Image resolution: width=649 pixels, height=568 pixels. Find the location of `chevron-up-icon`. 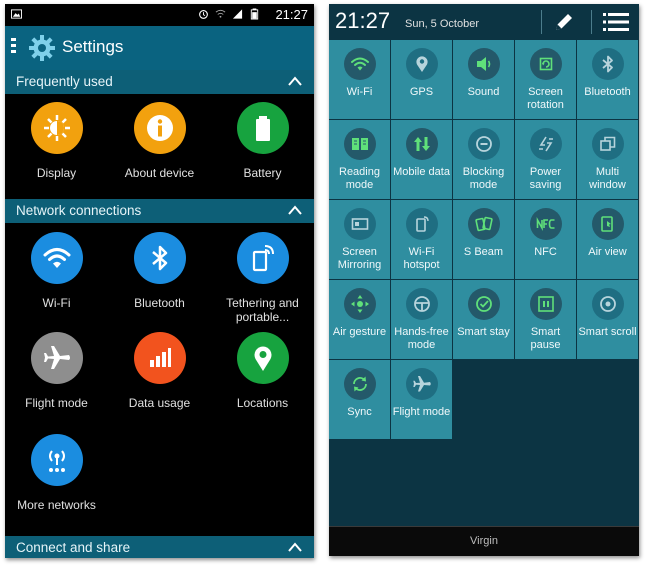

chevron-up-icon is located at coordinates (295, 547).